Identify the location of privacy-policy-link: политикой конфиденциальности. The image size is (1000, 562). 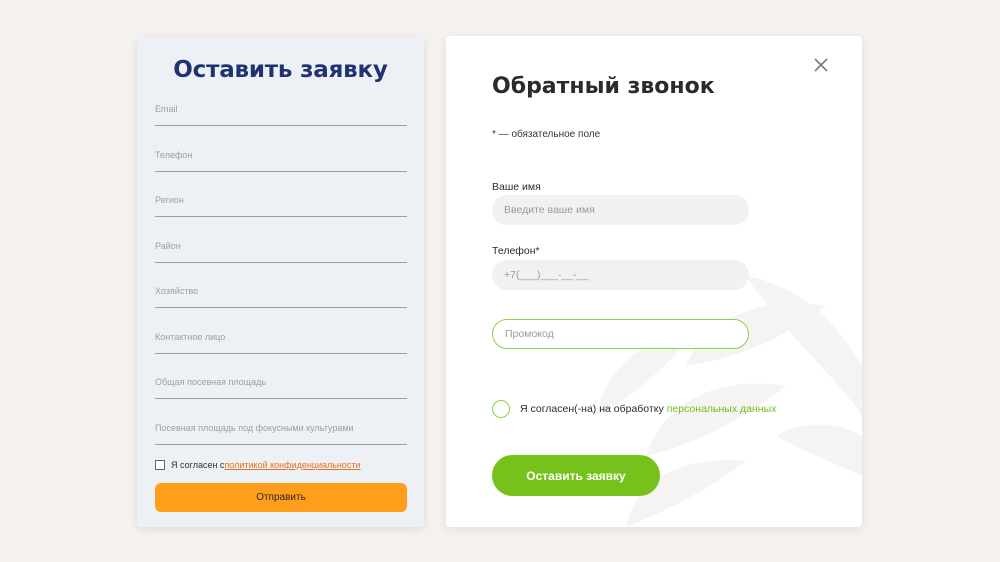
(292, 465).